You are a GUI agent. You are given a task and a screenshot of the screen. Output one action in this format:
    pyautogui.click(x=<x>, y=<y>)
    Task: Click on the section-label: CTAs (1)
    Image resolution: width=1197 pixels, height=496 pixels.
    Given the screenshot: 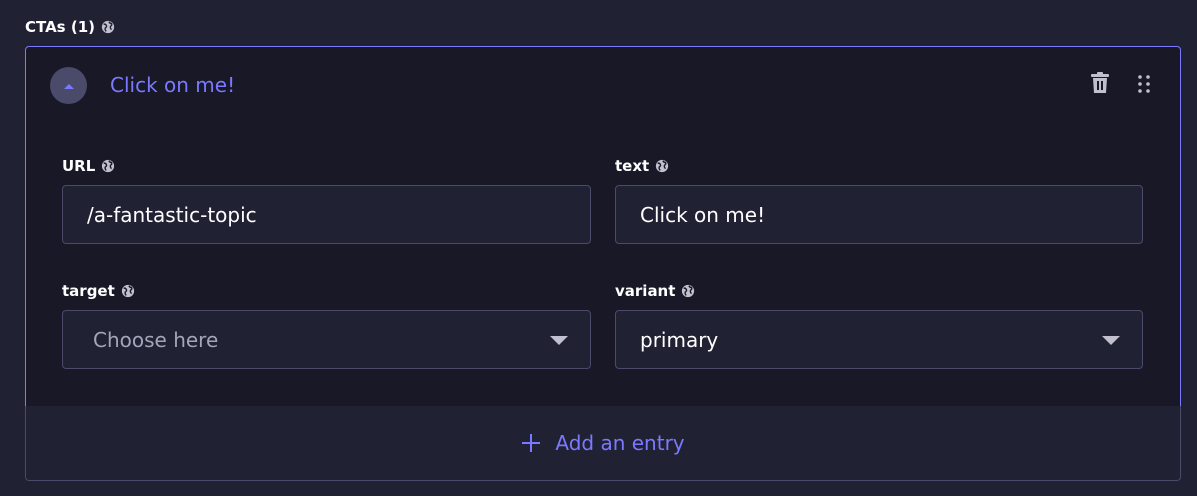 What is the action you would take?
    pyautogui.click(x=70, y=27)
    